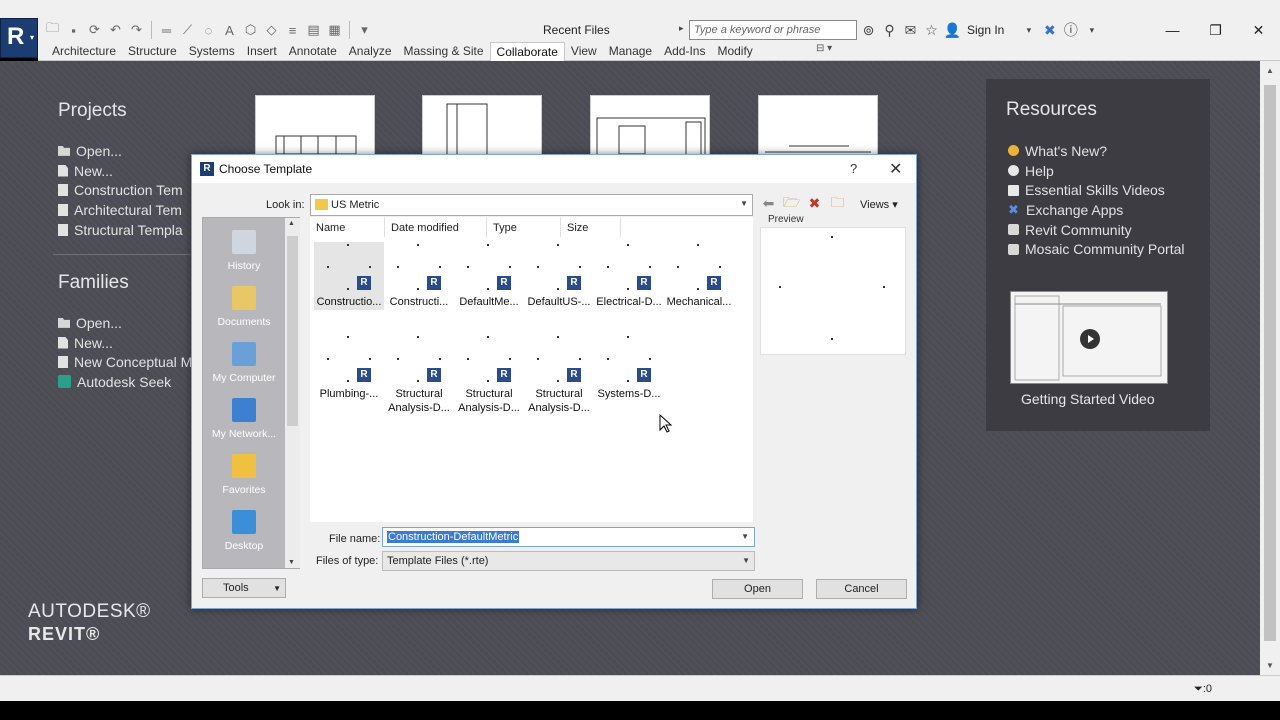 This screenshot has height=720, width=1280. I want to click on chevron-down-icon: ▾, so click(1028, 30).